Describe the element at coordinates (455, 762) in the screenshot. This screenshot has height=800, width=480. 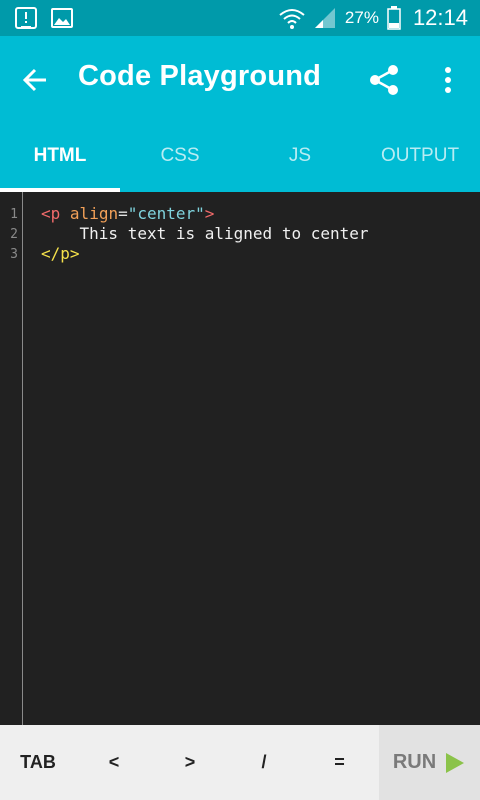
I see `play-icon` at that location.